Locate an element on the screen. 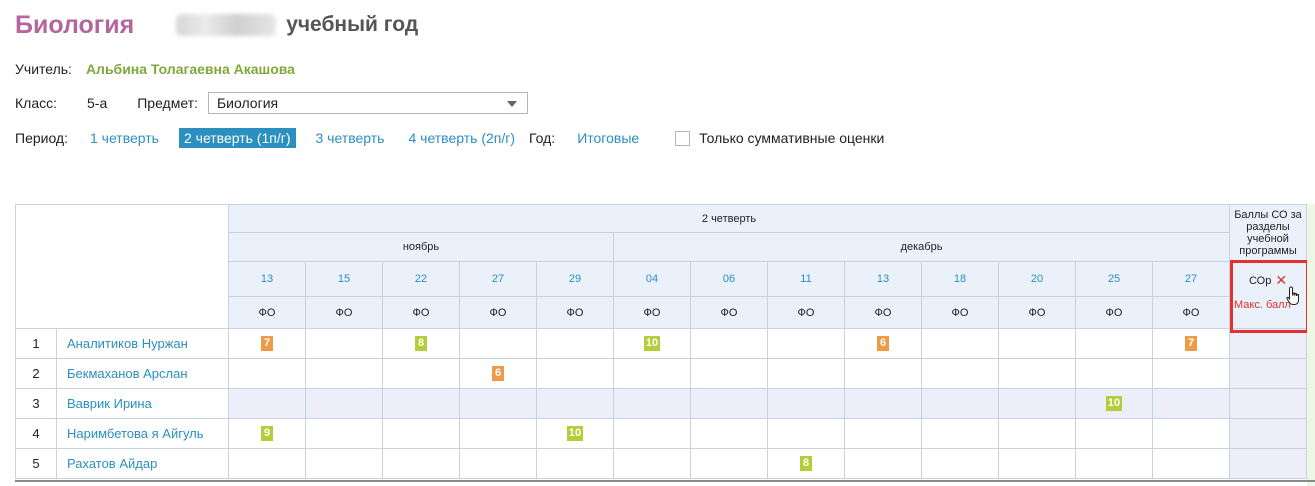 The width and height of the screenshot is (1315, 486). grade-cell: 9 is located at coordinates (267, 433).